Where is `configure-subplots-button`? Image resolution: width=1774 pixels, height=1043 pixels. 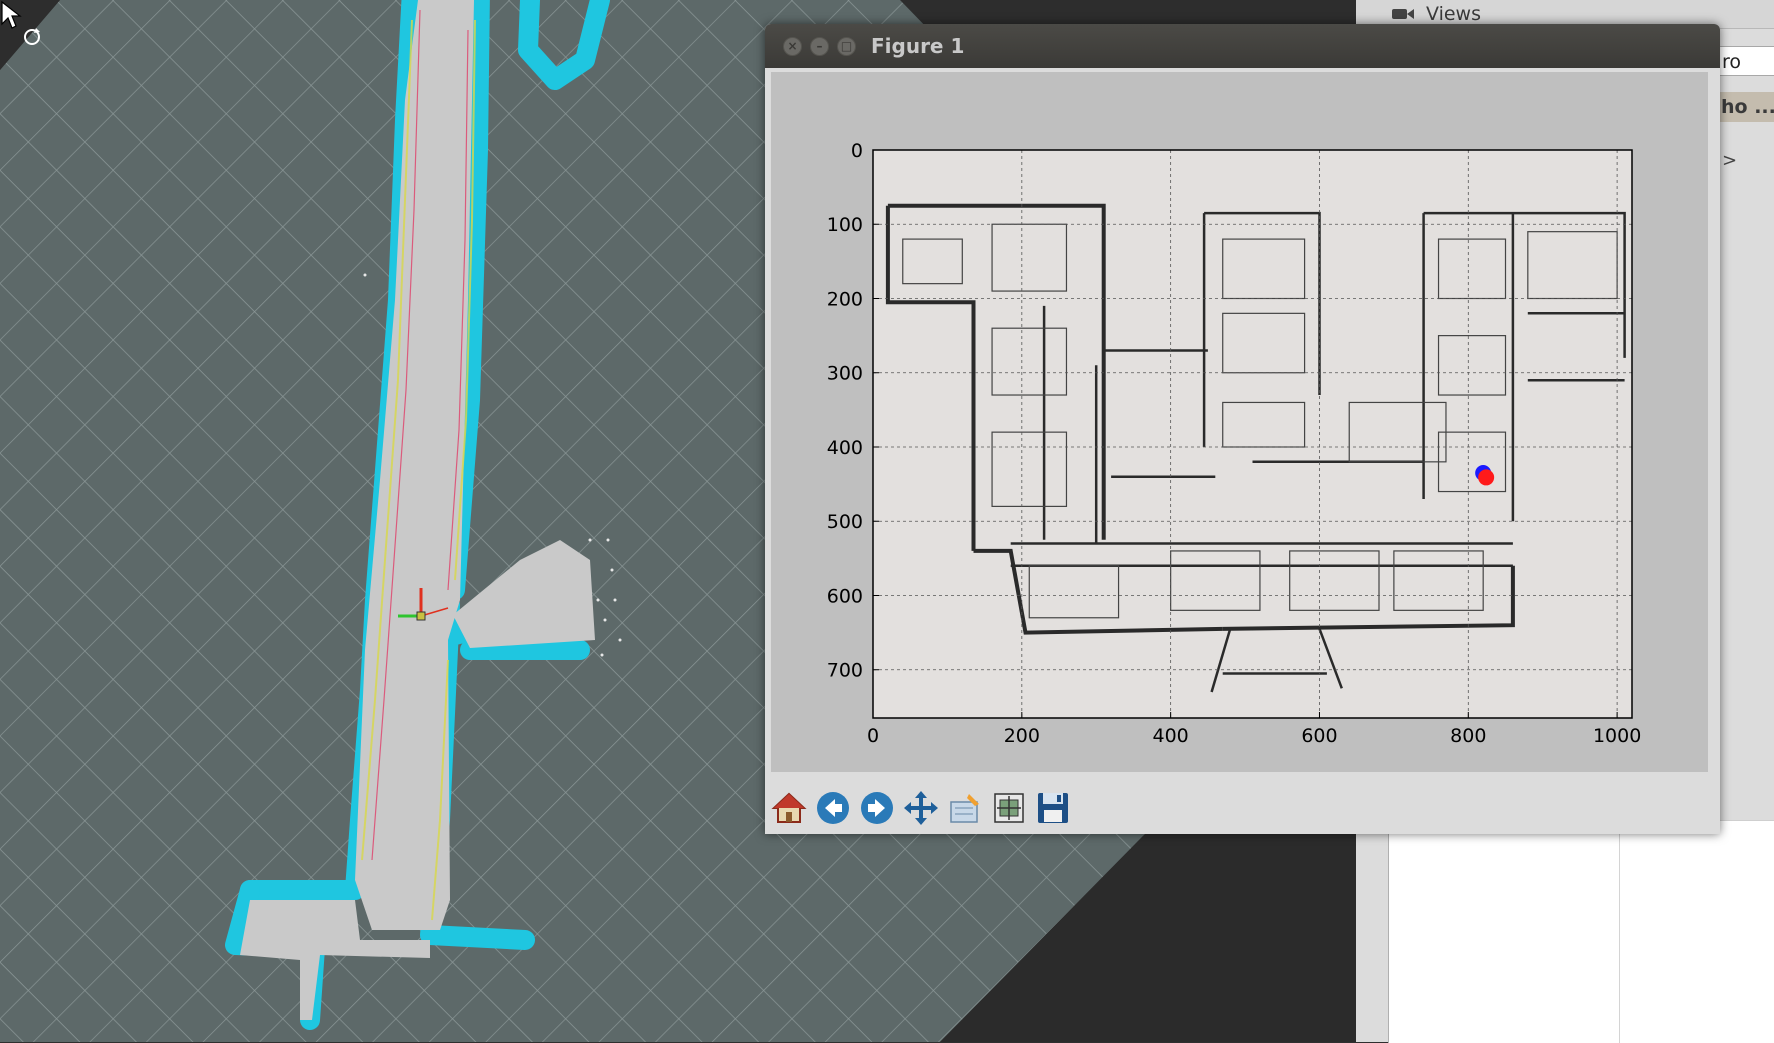 configure-subplots-button is located at coordinates (965, 808).